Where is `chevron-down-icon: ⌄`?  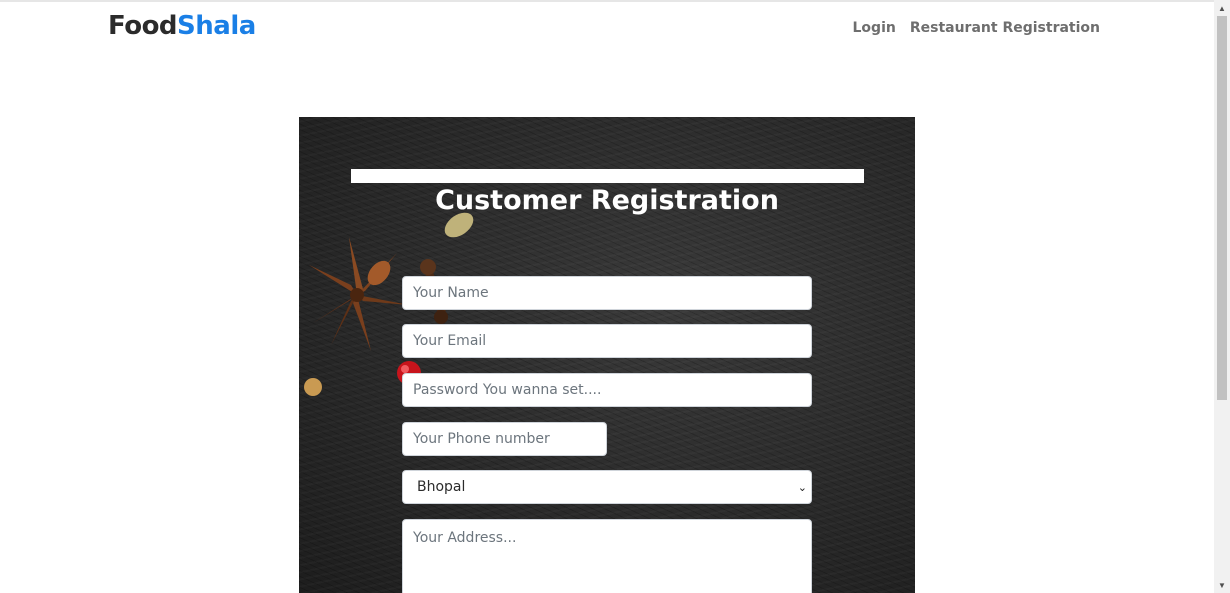
chevron-down-icon: ⌄ is located at coordinates (802, 487).